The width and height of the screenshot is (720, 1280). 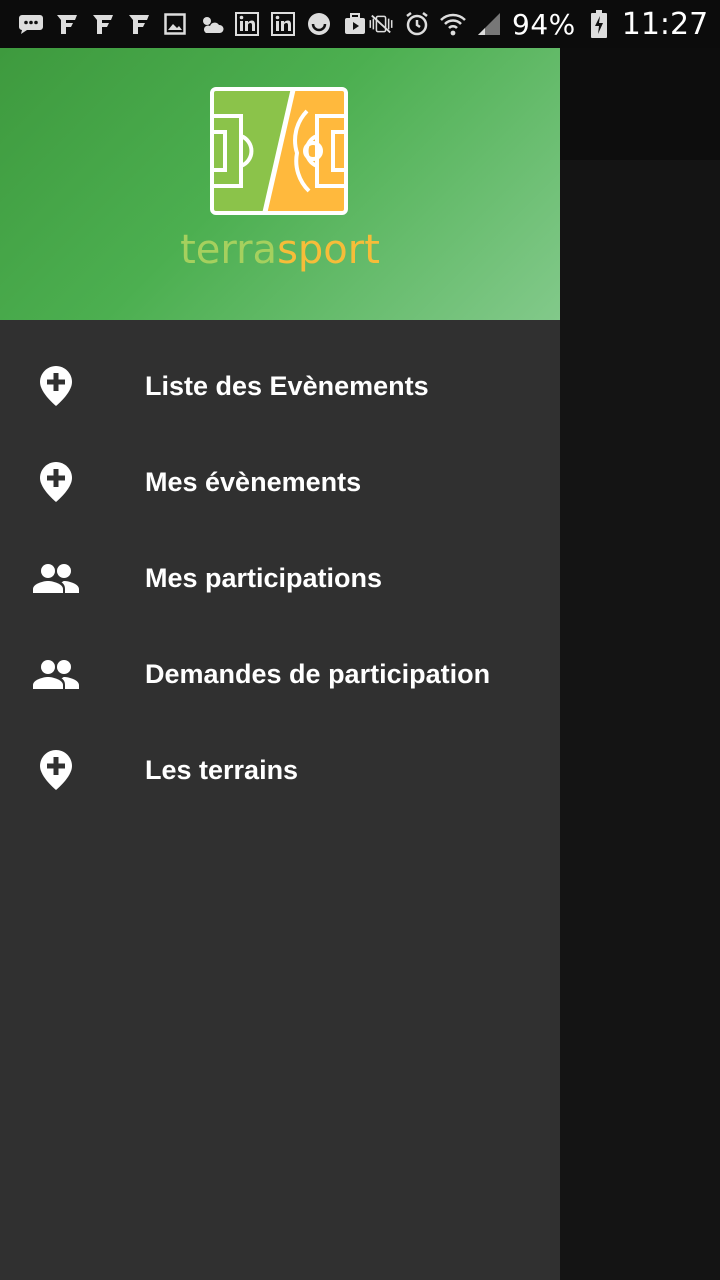 What do you see at coordinates (279, 151) in the screenshot?
I see `terrasport-logo-icon` at bounding box center [279, 151].